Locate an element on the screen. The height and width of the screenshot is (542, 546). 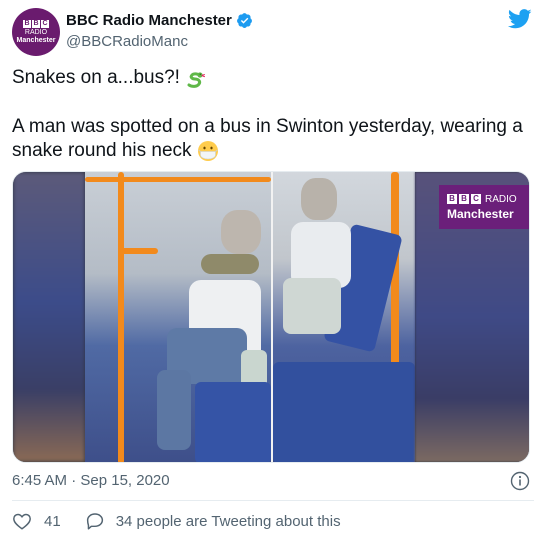
twitter-bird-icon is located at coordinates (520, 19).